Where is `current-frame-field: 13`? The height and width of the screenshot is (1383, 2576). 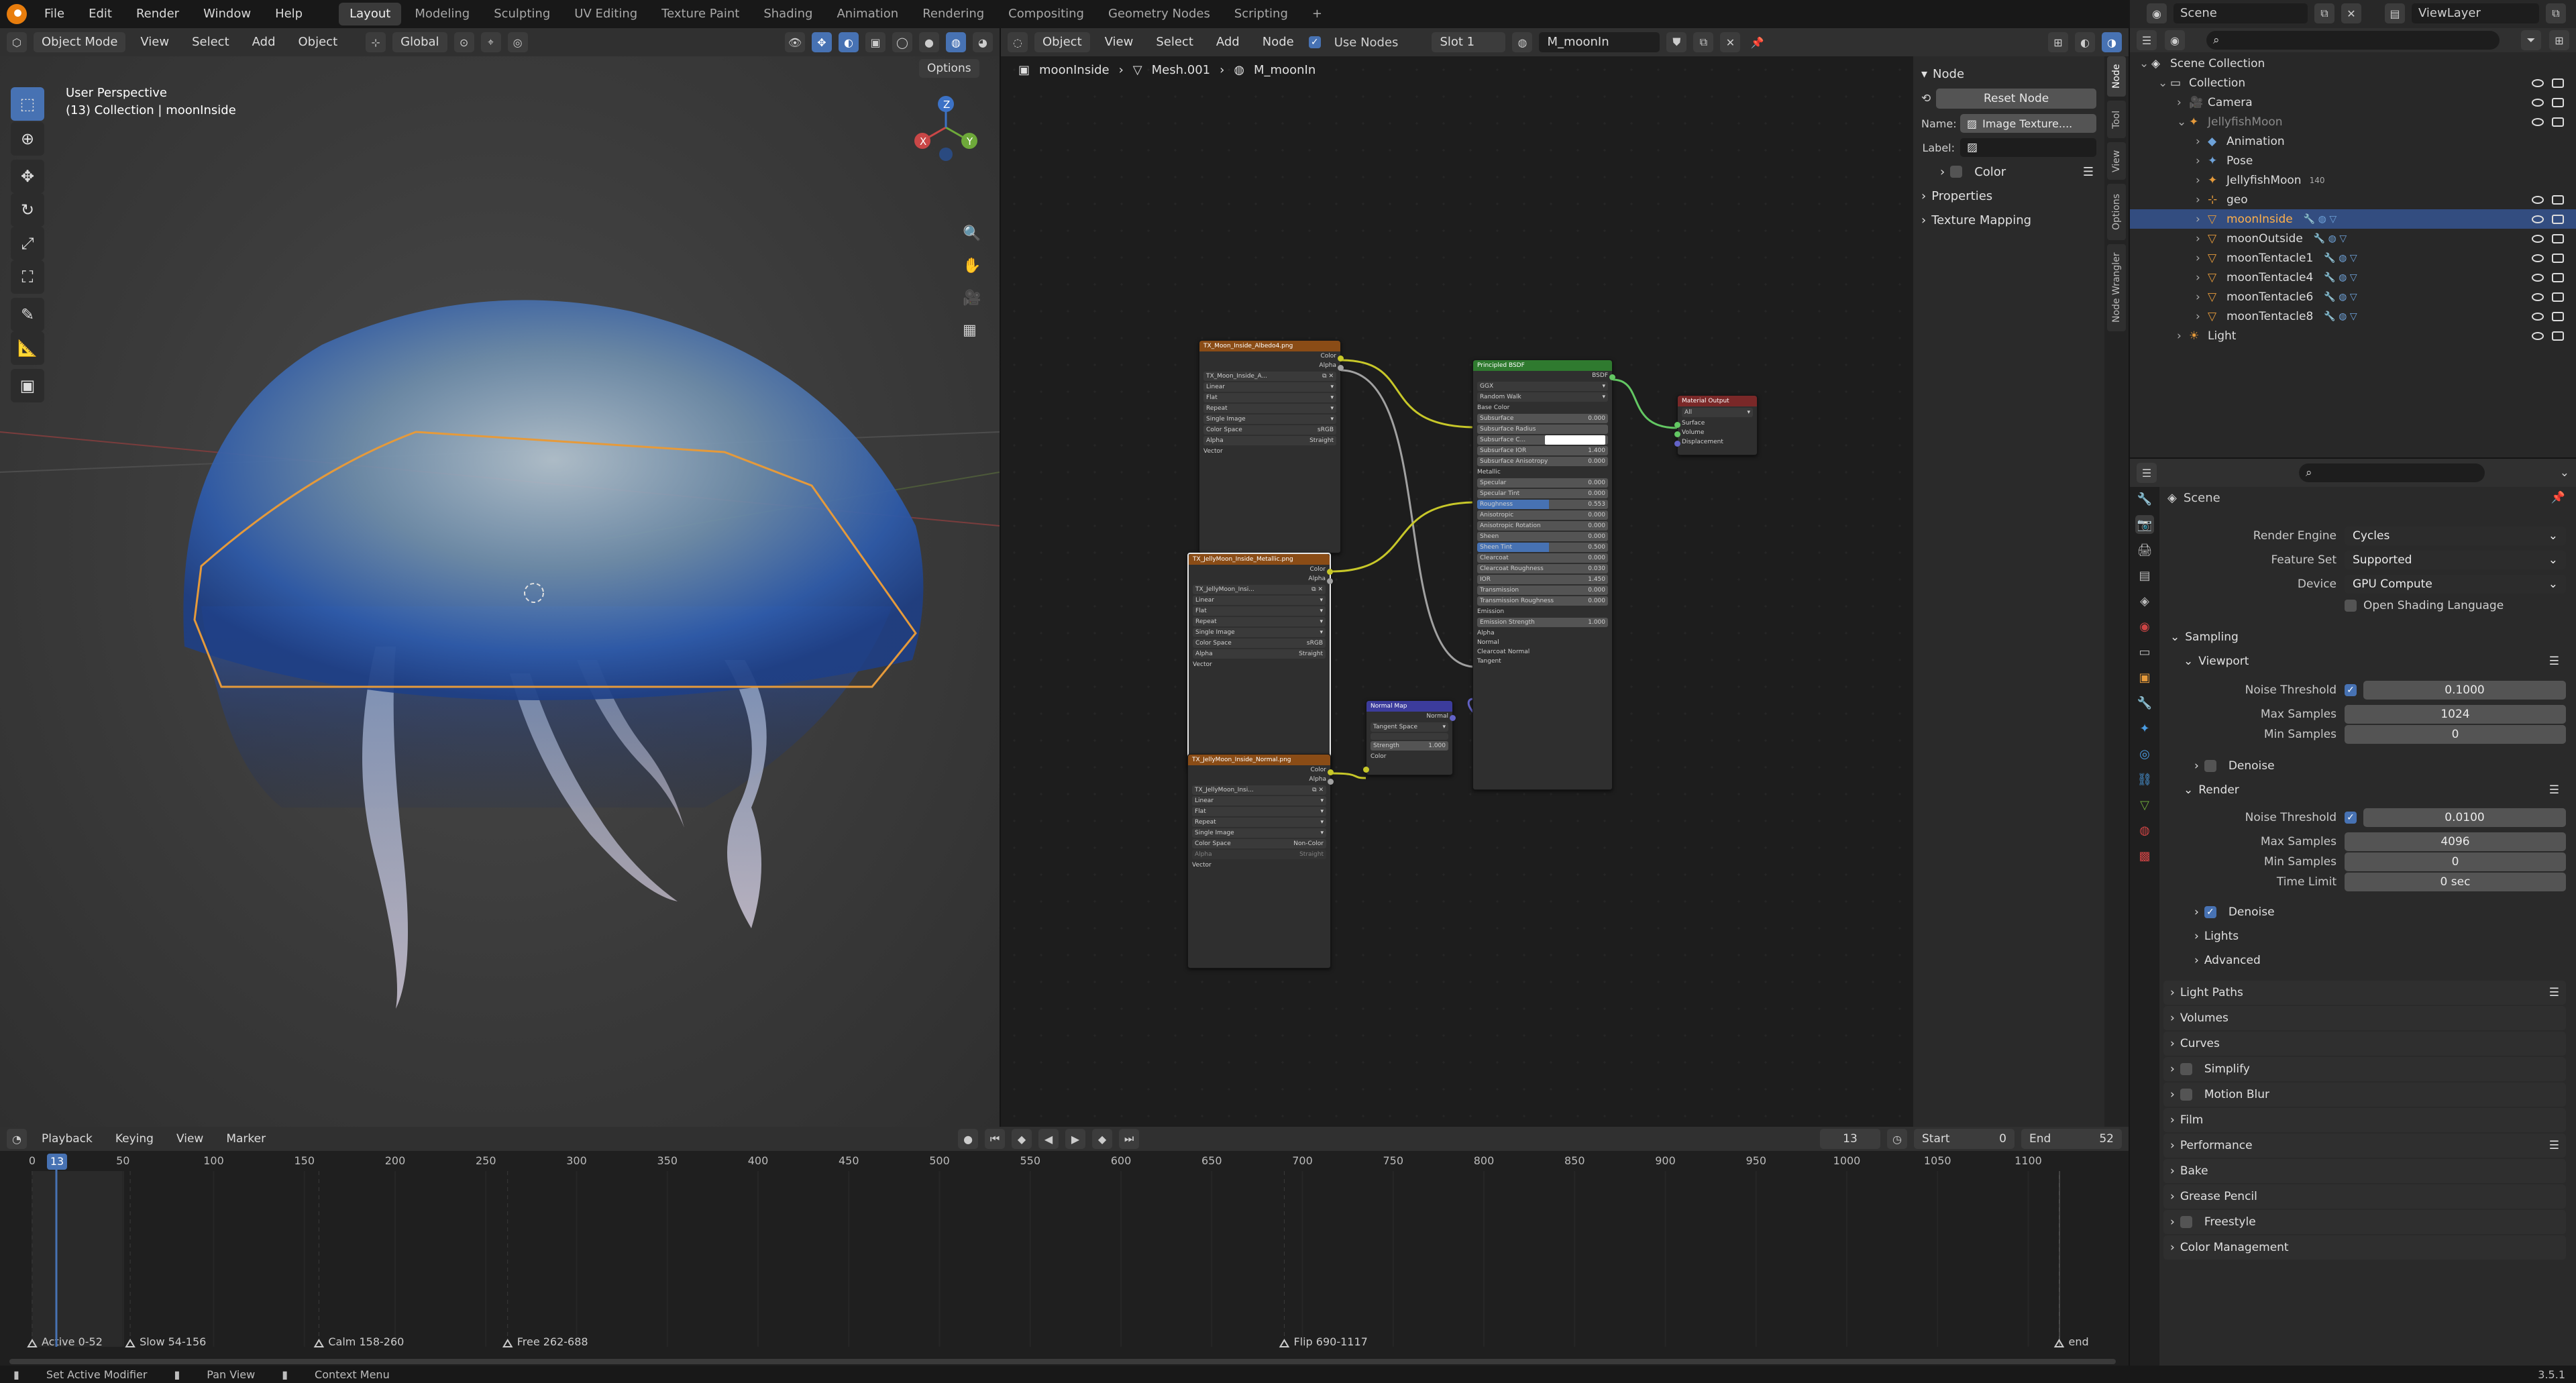
current-frame-field: 13 is located at coordinates (1850, 1139).